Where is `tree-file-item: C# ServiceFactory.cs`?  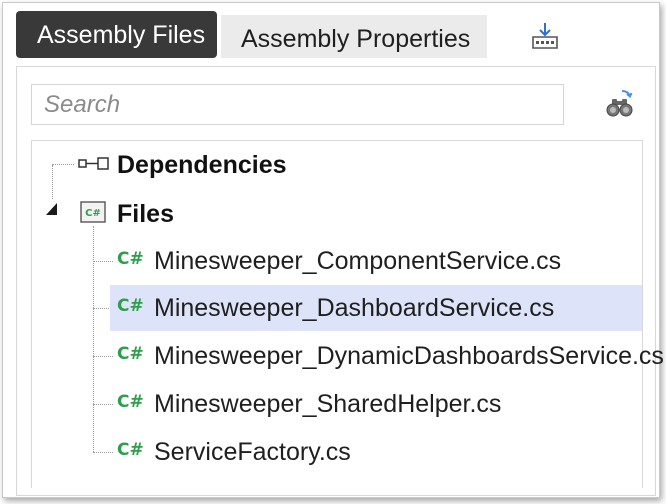
tree-file-item: C# ServiceFactory.cs is located at coordinates (375, 452).